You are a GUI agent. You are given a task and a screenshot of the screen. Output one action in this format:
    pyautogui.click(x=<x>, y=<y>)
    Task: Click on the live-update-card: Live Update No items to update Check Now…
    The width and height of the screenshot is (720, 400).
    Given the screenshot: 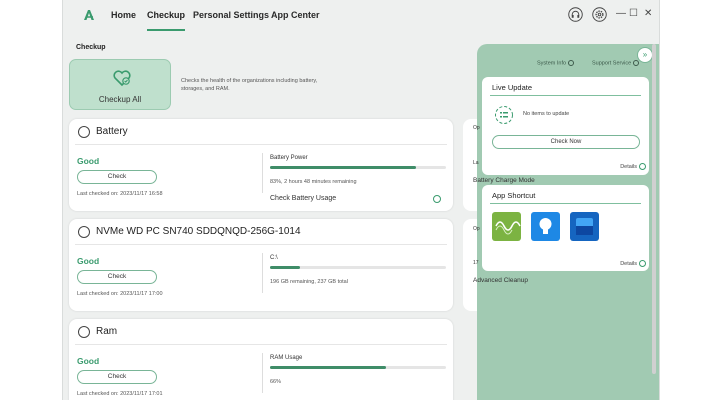 What is the action you would take?
    pyautogui.click(x=565, y=126)
    